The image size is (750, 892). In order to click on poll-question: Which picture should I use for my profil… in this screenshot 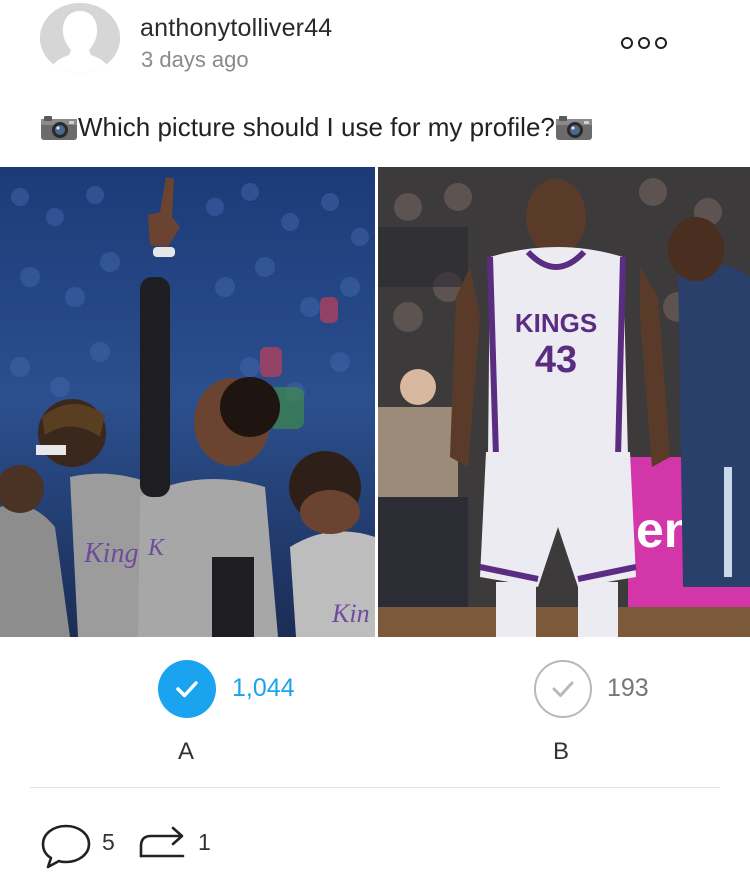, I will do `click(316, 127)`.